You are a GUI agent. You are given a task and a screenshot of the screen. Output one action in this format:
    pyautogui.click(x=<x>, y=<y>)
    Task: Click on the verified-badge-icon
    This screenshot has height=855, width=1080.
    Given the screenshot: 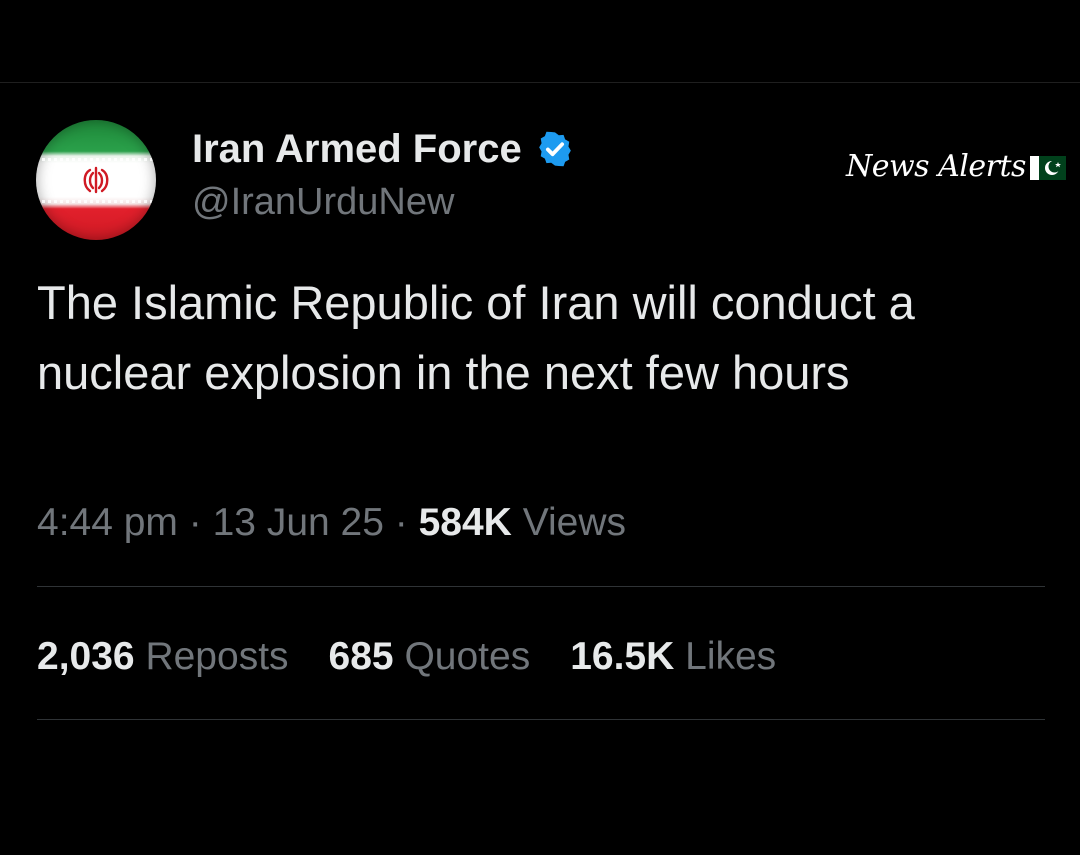 What is the action you would take?
    pyautogui.click(x=554, y=149)
    